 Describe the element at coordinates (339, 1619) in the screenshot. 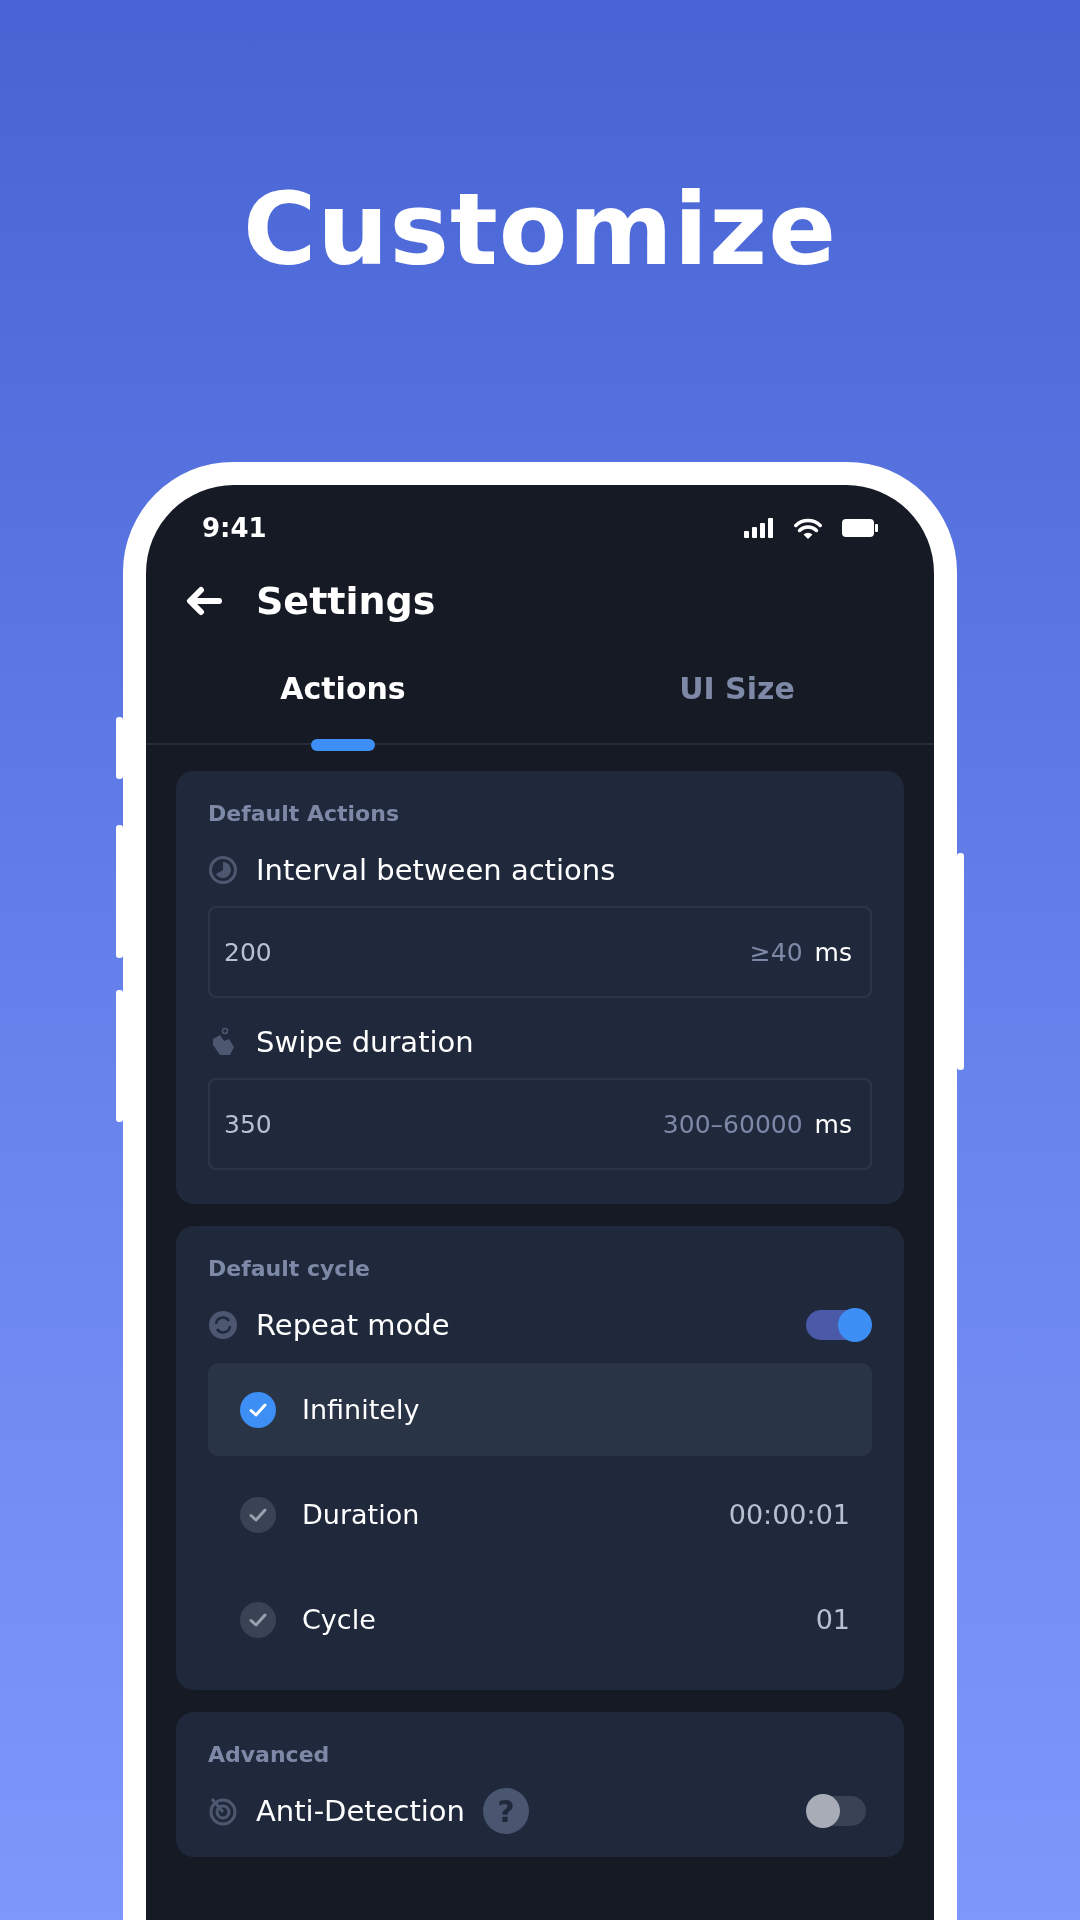

I see `option-label: Cycle` at that location.